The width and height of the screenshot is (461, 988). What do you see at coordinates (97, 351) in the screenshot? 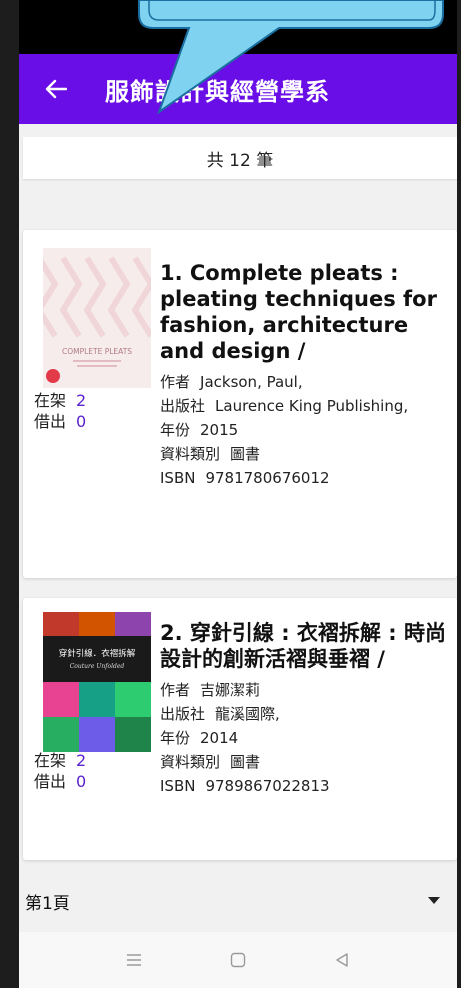
I see `cover-title: COMPLETE PLEATS` at bounding box center [97, 351].